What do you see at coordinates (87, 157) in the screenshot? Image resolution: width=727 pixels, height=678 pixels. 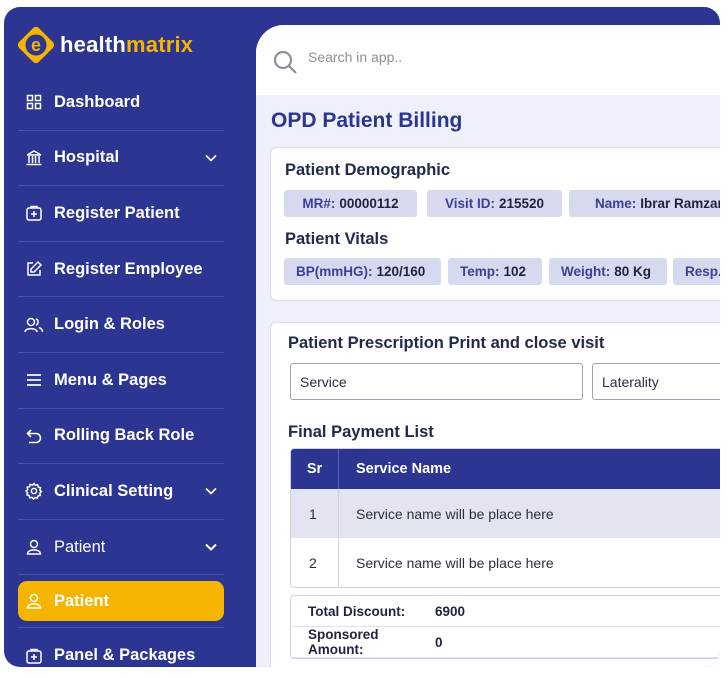 I see `sidebar-item-label: Hospital` at bounding box center [87, 157].